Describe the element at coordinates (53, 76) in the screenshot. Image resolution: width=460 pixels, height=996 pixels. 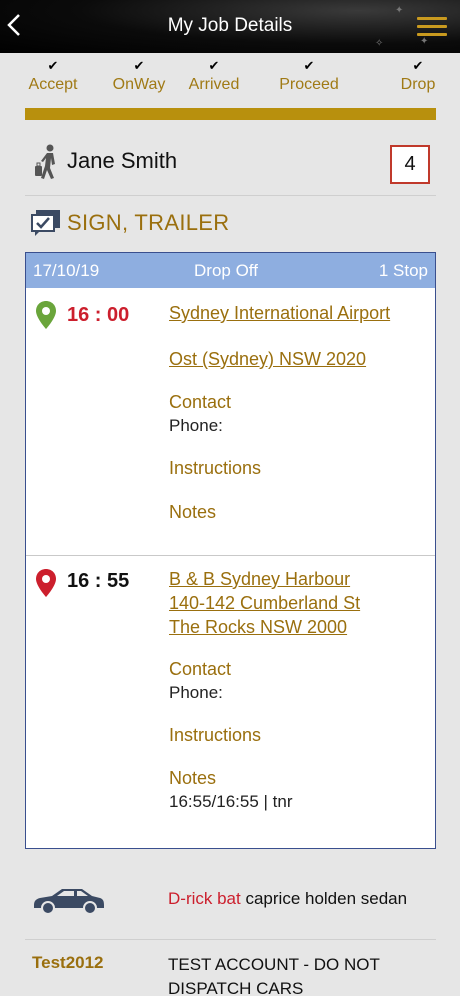
I see `step-accept: ✔ Accept` at that location.